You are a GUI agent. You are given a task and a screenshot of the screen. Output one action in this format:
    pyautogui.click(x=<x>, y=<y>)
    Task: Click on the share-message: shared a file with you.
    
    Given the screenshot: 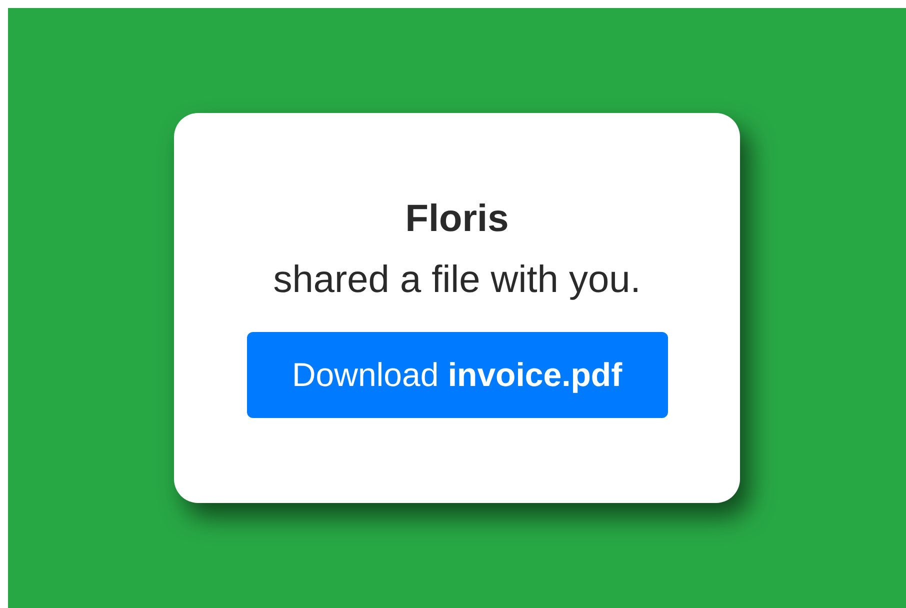 What is the action you would take?
    pyautogui.click(x=457, y=280)
    